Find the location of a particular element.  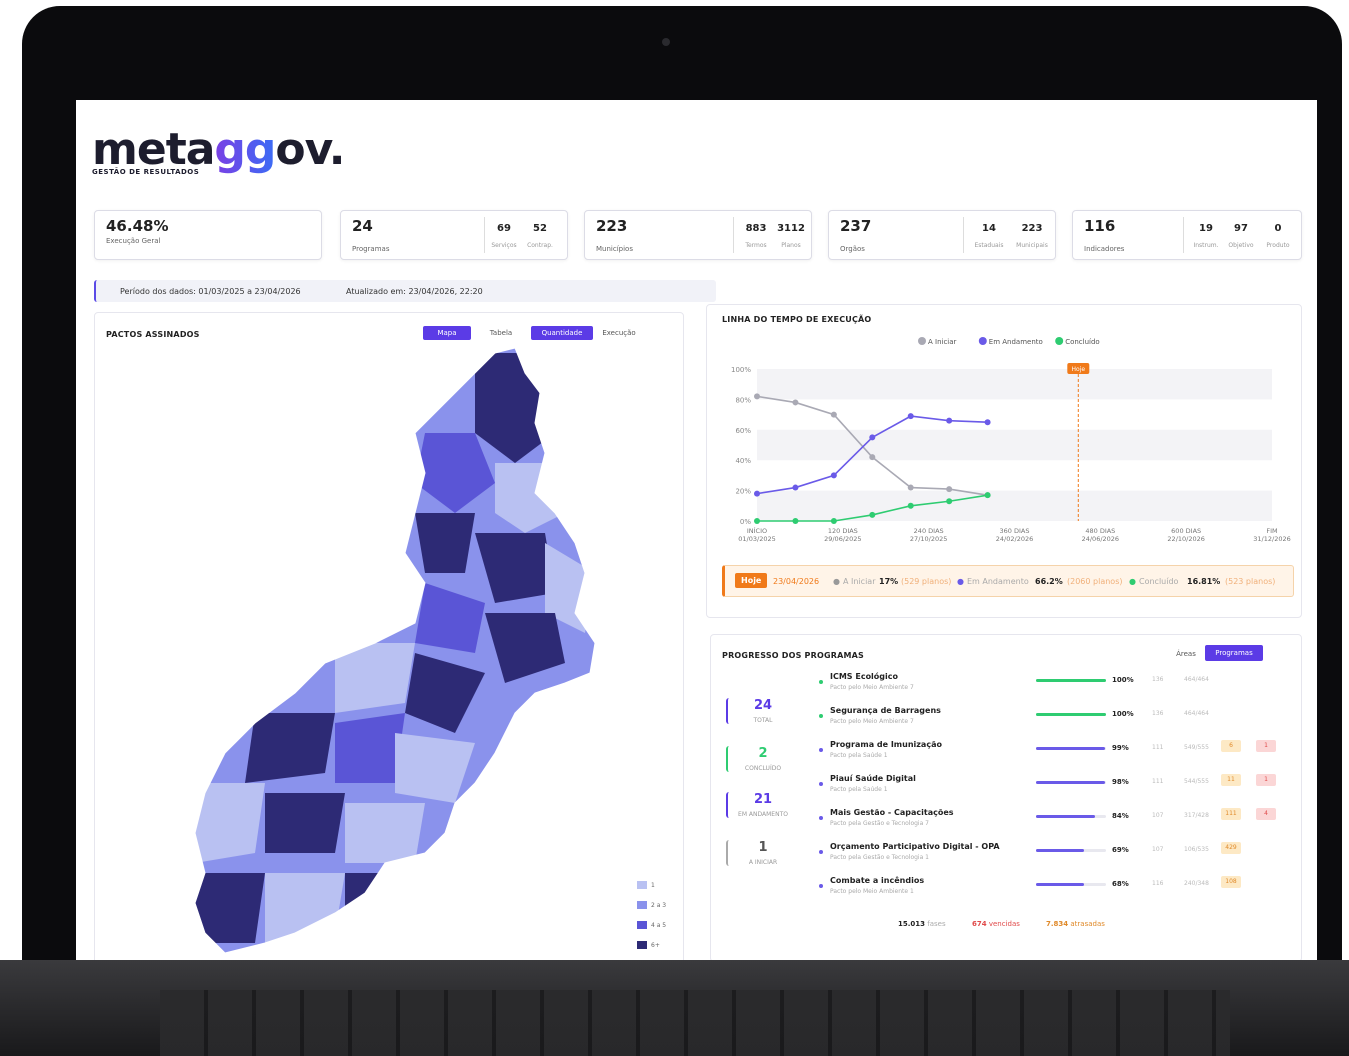

program-ratio: 317/428 is located at coordinates (1196, 815).